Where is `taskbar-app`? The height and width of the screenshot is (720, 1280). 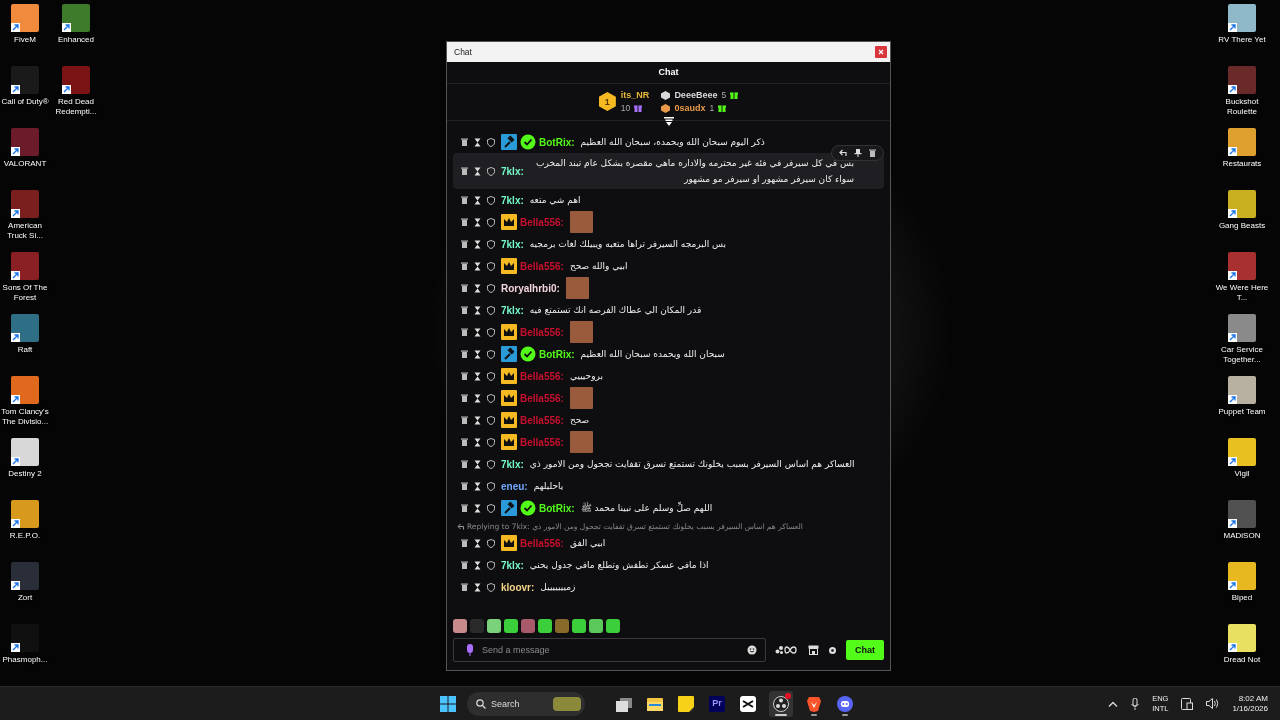
taskbar-app is located at coordinates (781, 703).